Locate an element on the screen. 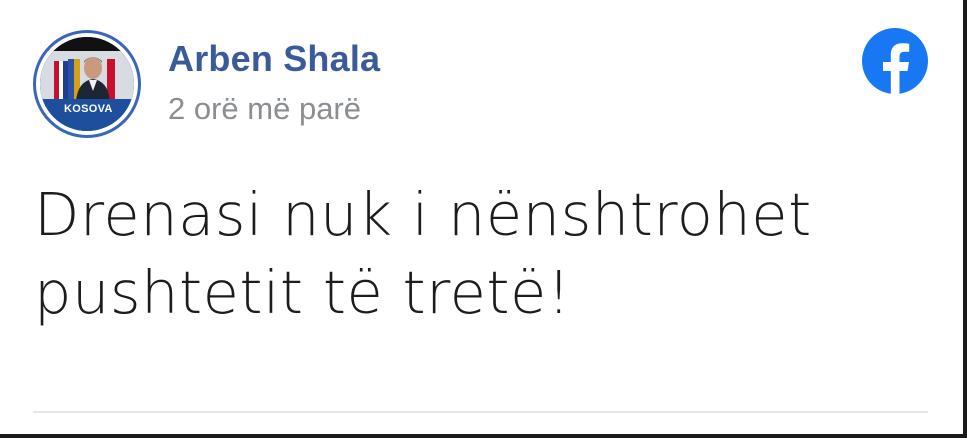  avatar-photo: KOSOVA is located at coordinates (87, 84).